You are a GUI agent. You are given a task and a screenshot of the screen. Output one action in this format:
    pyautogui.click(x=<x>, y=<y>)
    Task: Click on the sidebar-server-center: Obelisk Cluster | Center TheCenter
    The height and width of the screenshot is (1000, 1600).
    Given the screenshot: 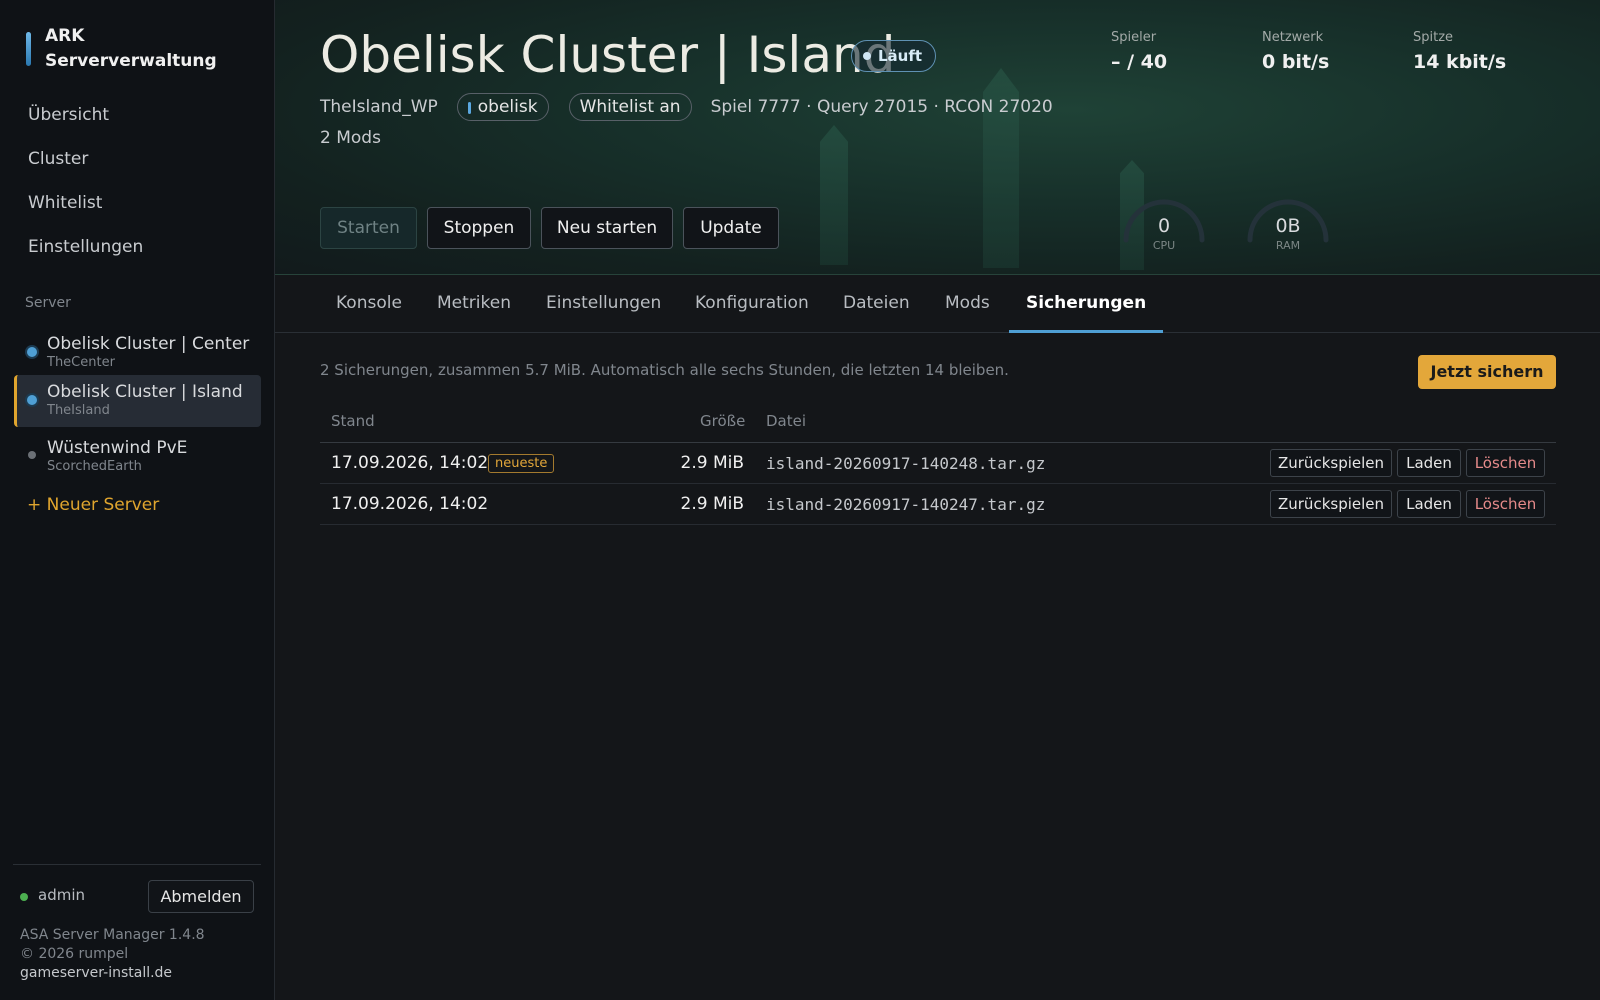 What is the action you would take?
    pyautogui.click(x=137, y=353)
    